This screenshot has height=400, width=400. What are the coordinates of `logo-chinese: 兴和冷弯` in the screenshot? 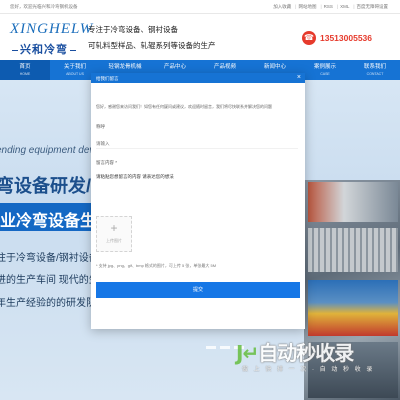 It's located at (44, 49).